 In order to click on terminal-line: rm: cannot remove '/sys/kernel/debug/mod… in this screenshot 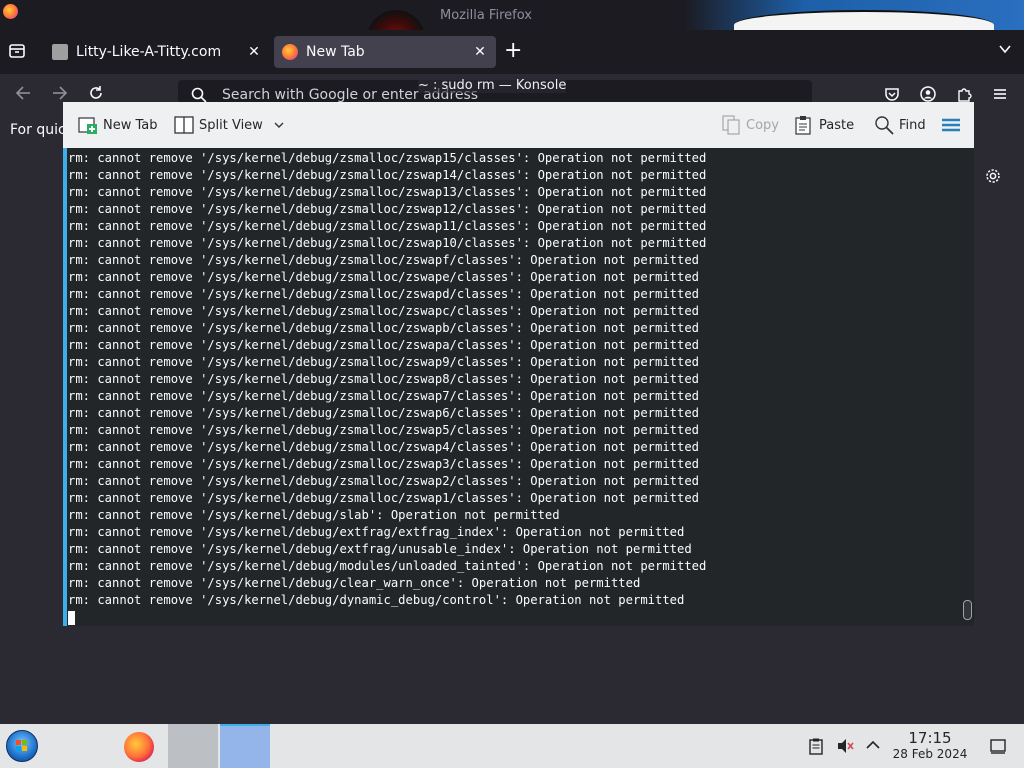, I will do `click(387, 566)`.